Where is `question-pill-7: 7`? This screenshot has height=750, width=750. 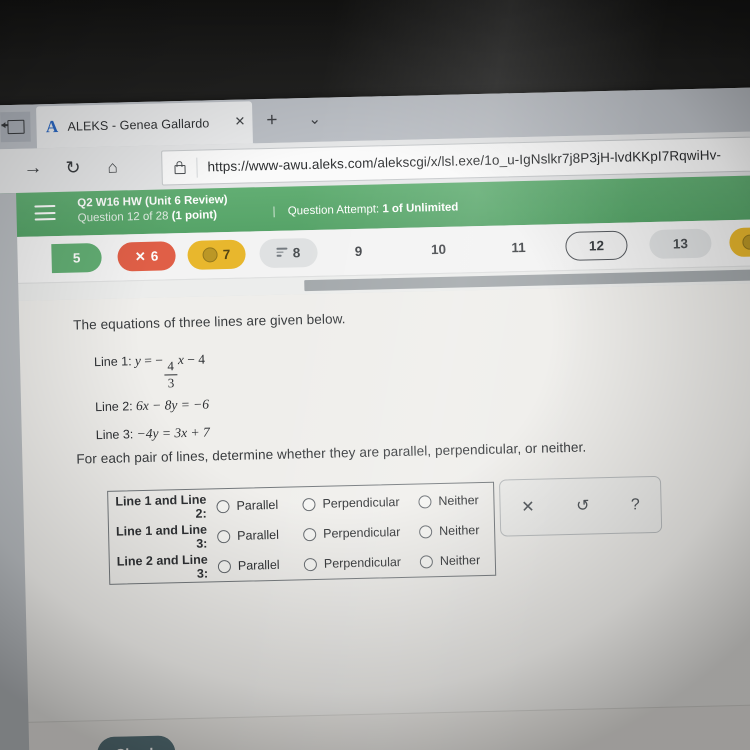 question-pill-7: 7 is located at coordinates (216, 254).